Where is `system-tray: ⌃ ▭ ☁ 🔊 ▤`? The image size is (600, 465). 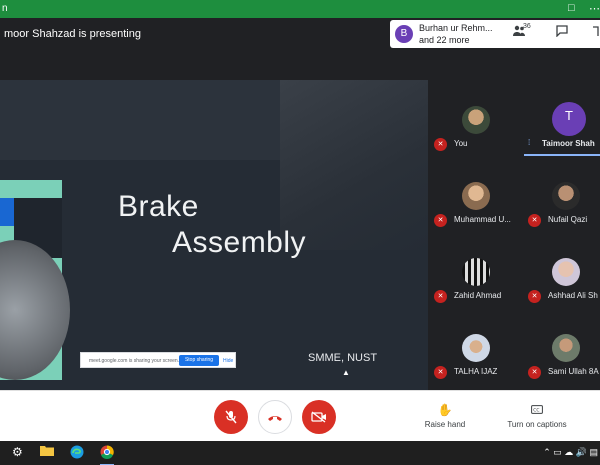 system-tray: ⌃ ▭ ☁ 🔊 ▤ is located at coordinates (570, 452).